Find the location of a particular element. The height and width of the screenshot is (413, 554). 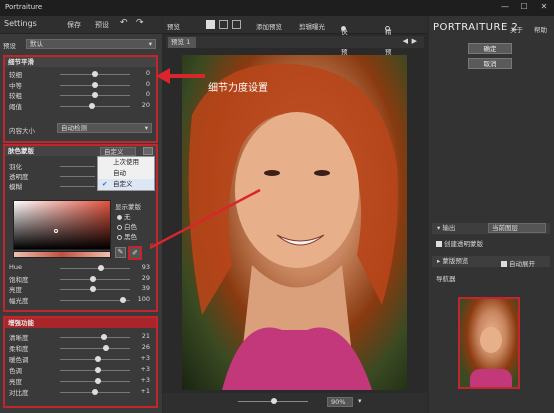

slider-value: 29 is located at coordinates (140, 278).